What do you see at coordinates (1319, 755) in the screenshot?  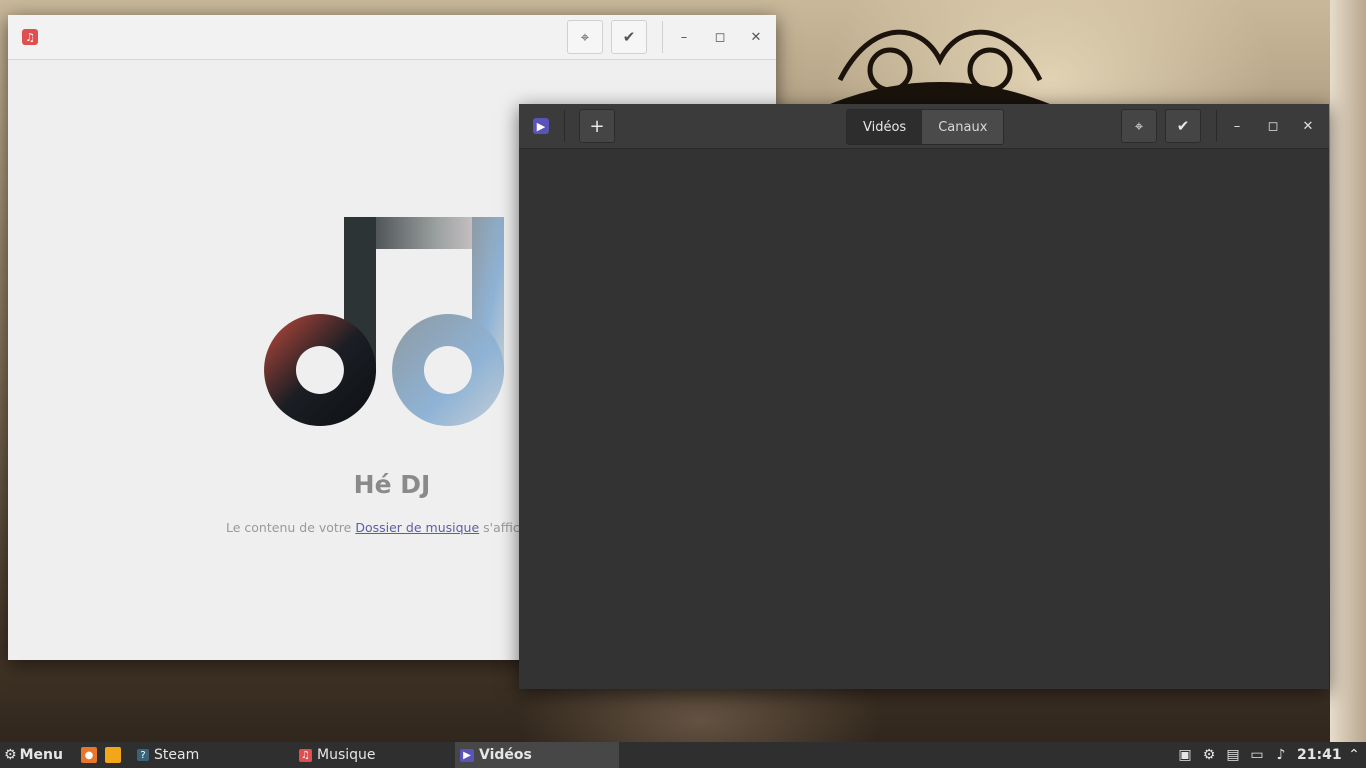 I see `clock: 21:41` at bounding box center [1319, 755].